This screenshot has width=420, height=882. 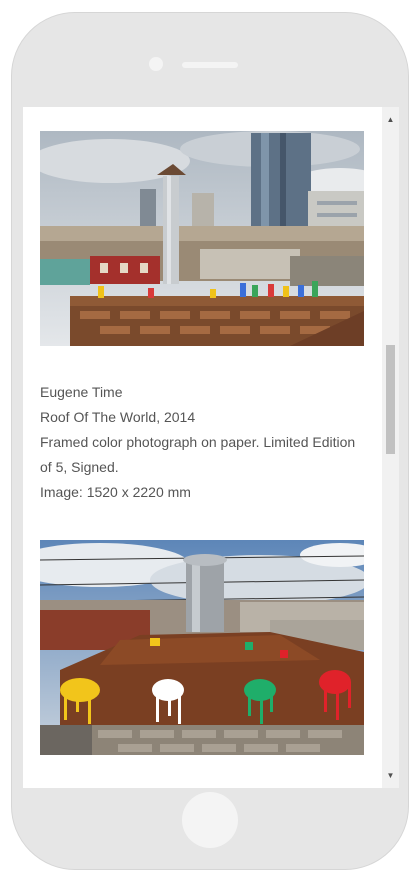 I want to click on artwork-dimensions: Image: 1520 x 2220 mm, so click(x=115, y=492).